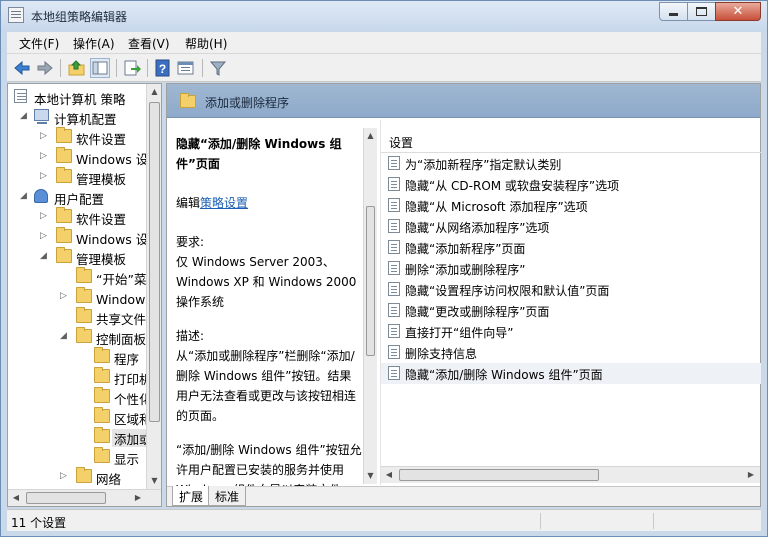 This screenshot has width=768, height=537. What do you see at coordinates (163, 68) in the screenshot?
I see `help-icon: ?` at bounding box center [163, 68].